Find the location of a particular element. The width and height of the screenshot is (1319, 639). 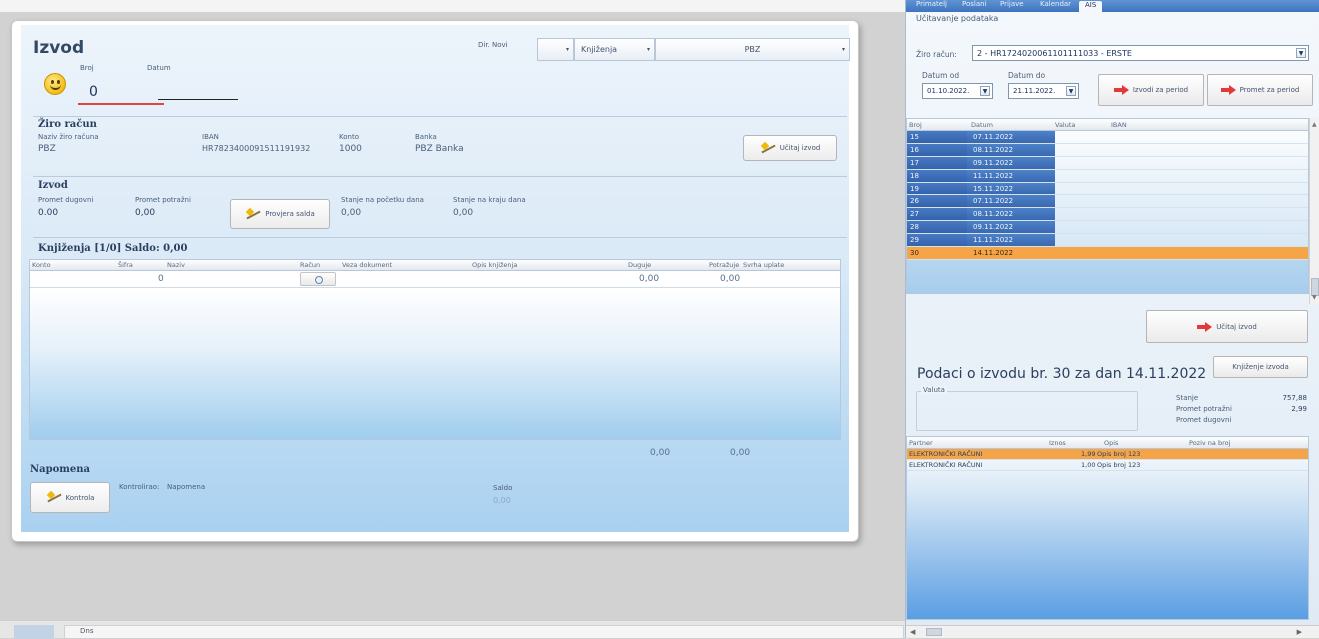

col-iznos: Iznos is located at coordinates (1057, 443).